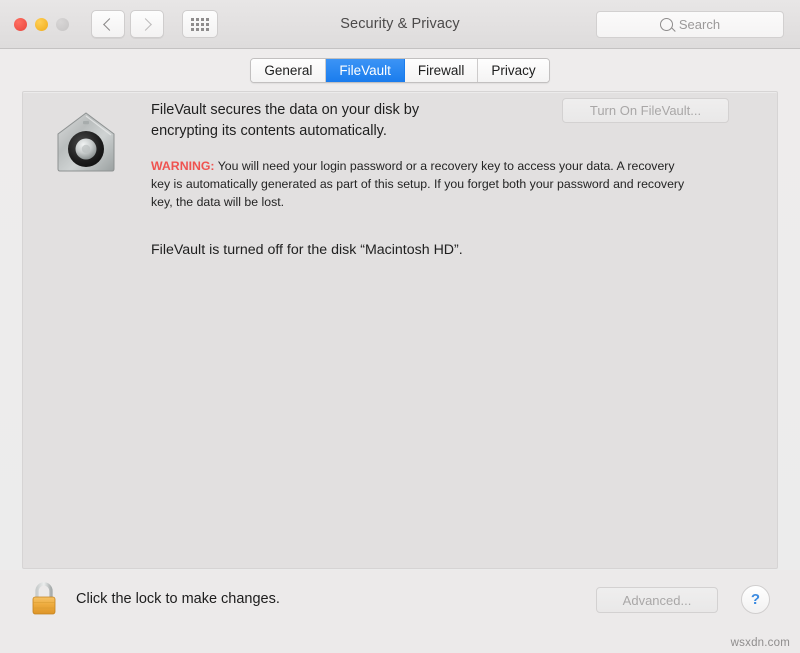 Image resolution: width=800 pixels, height=653 pixels. I want to click on minimize-window-button, so click(41, 24).